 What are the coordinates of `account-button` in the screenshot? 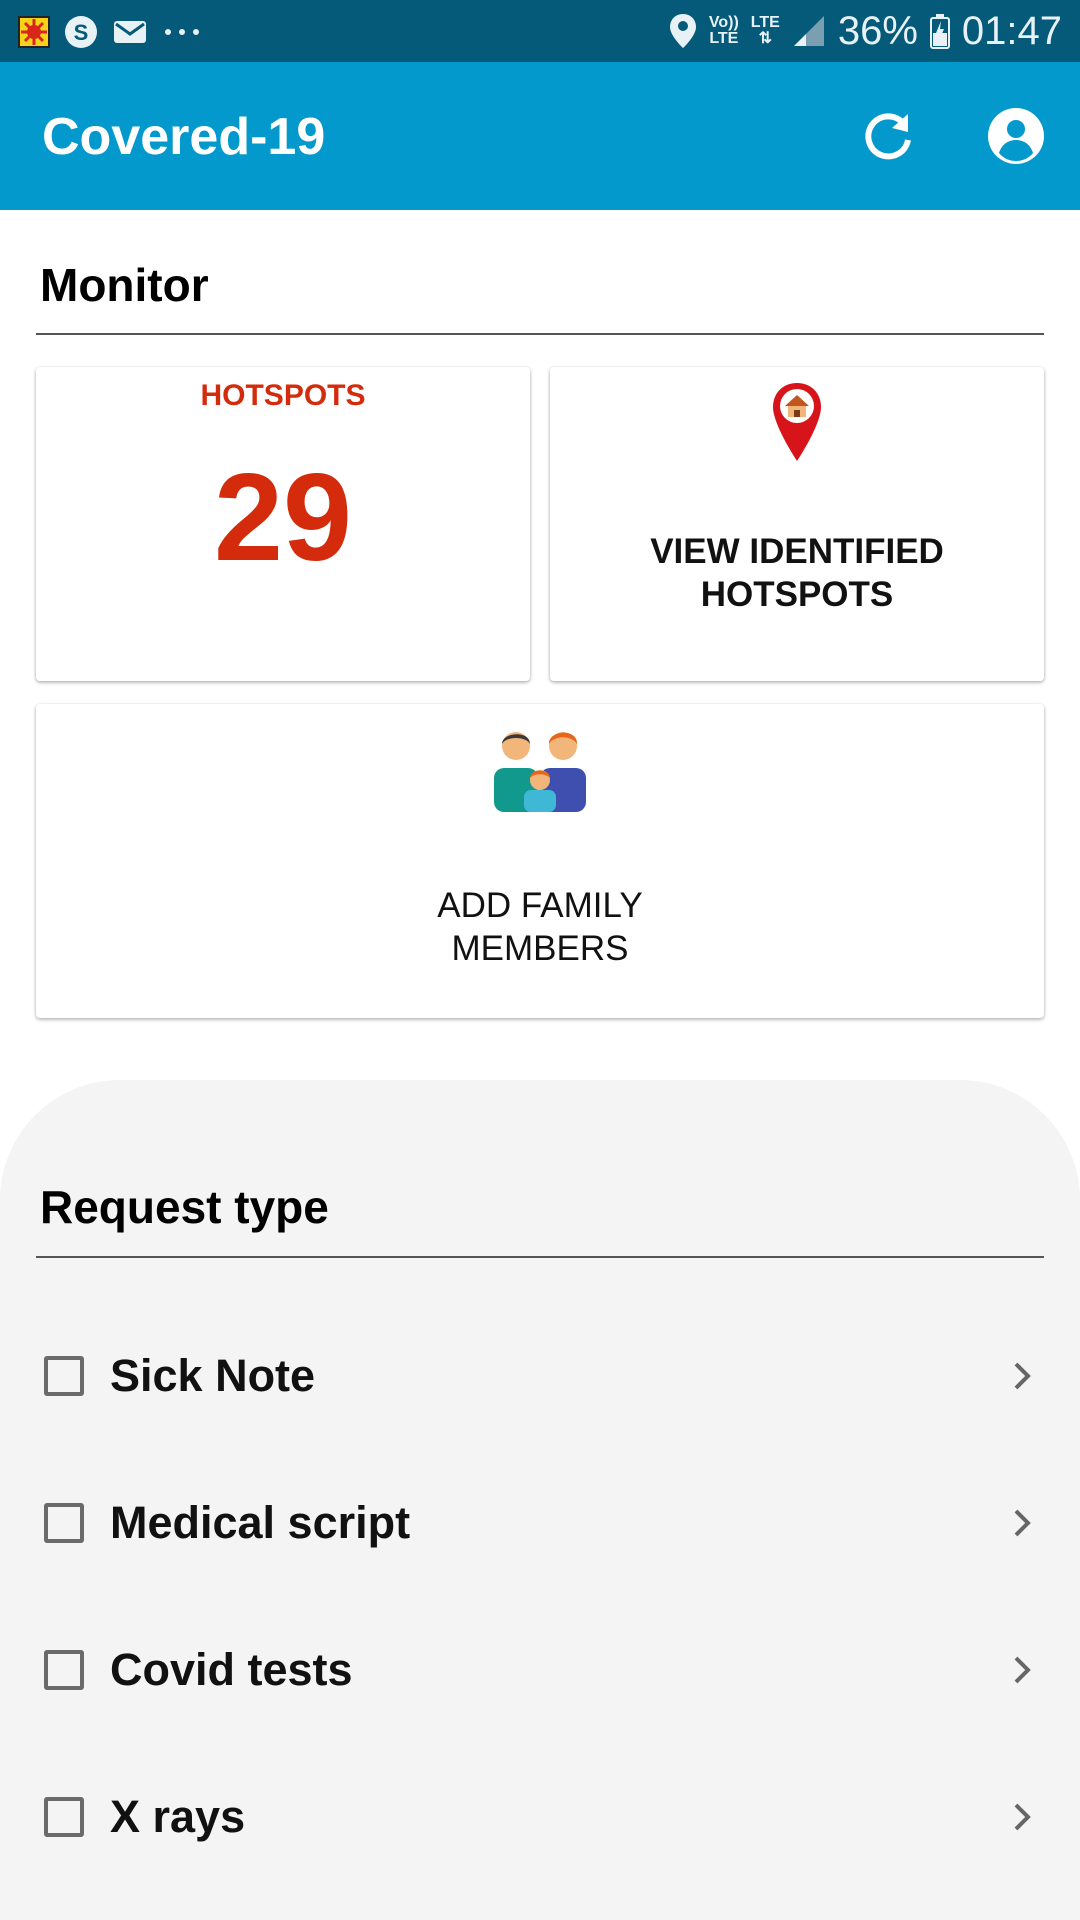 It's located at (1016, 136).